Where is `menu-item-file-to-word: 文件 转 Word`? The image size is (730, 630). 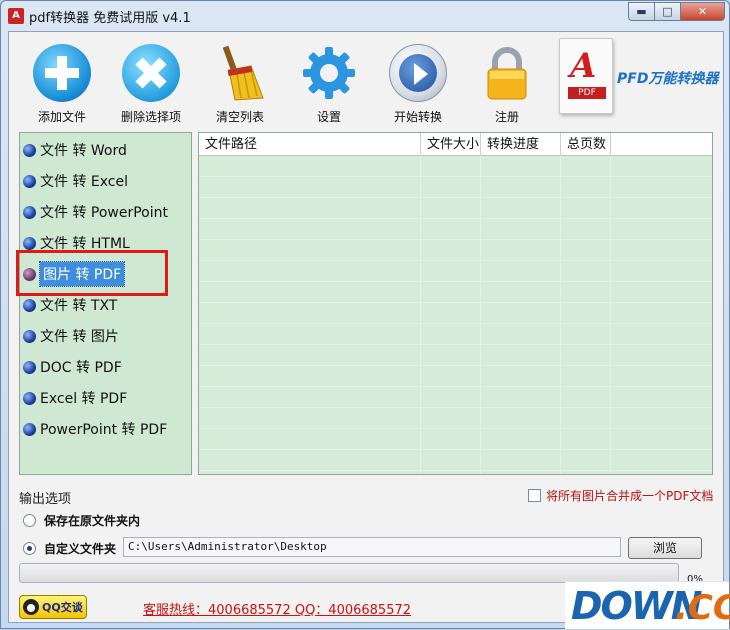
menu-item-file-to-word: 文件 转 Word is located at coordinates (75, 150).